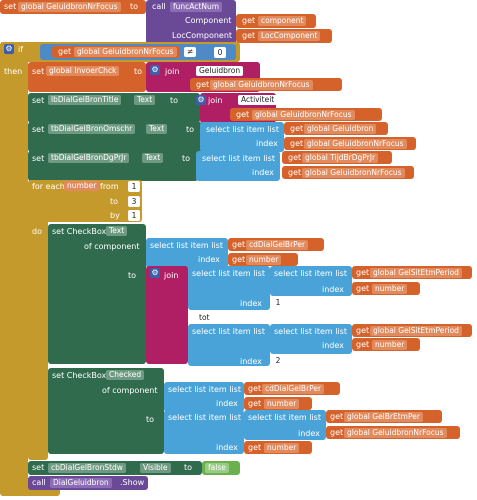 Image resolution: width=477 pixels, height=500 pixels. I want to click on for-each-block, so click(38, 320).